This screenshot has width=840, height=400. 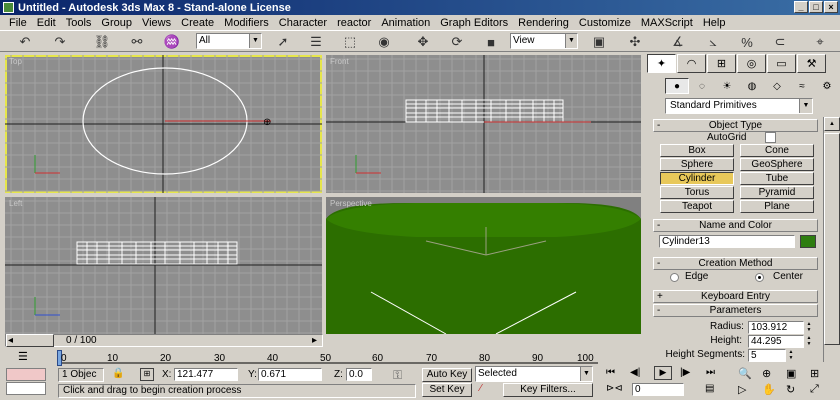 I want to click on go-to-start-icon: ⏮, so click(x=610, y=372).